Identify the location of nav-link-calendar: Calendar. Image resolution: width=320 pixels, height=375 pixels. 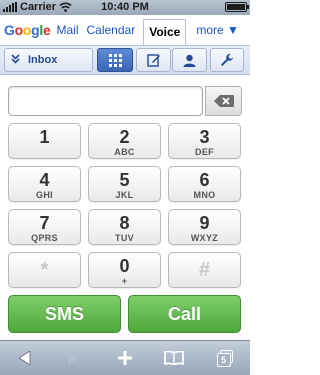
(111, 30).